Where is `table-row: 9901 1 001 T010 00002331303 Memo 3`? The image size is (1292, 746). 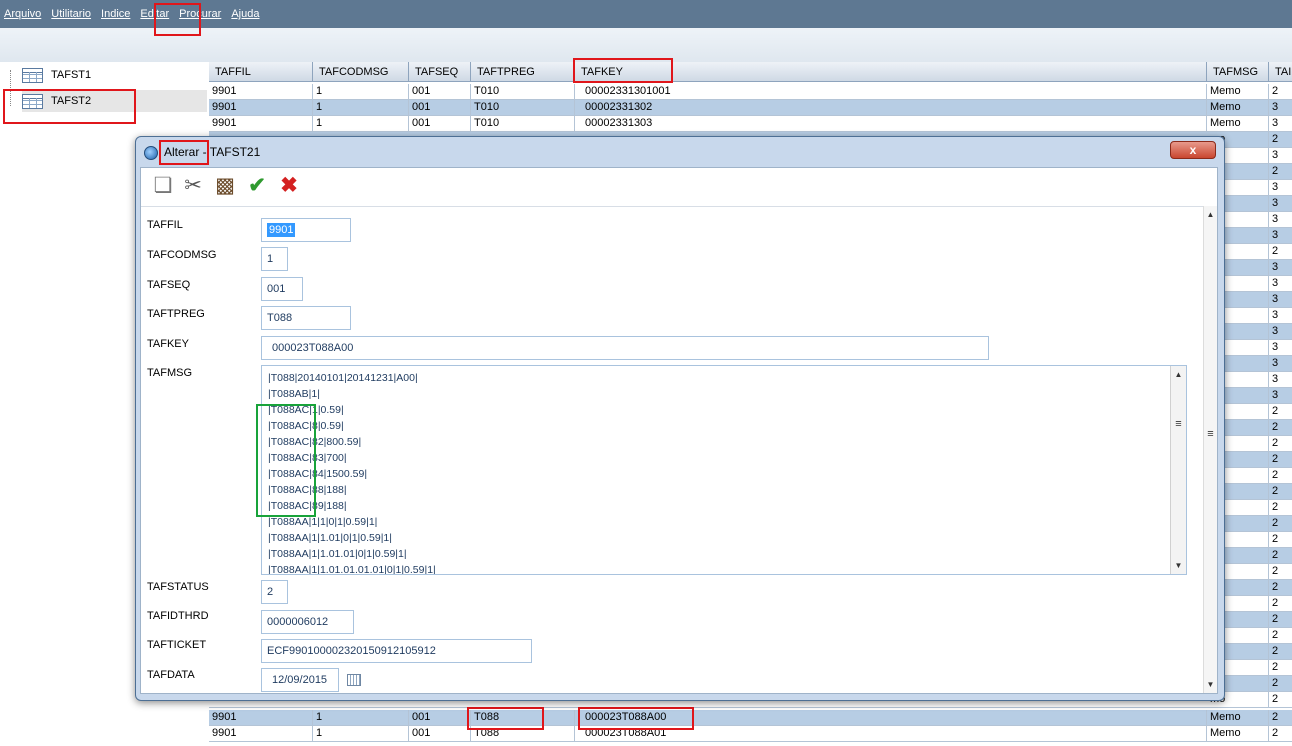 table-row: 9901 1 001 T010 00002331303 Memo 3 is located at coordinates (750, 124).